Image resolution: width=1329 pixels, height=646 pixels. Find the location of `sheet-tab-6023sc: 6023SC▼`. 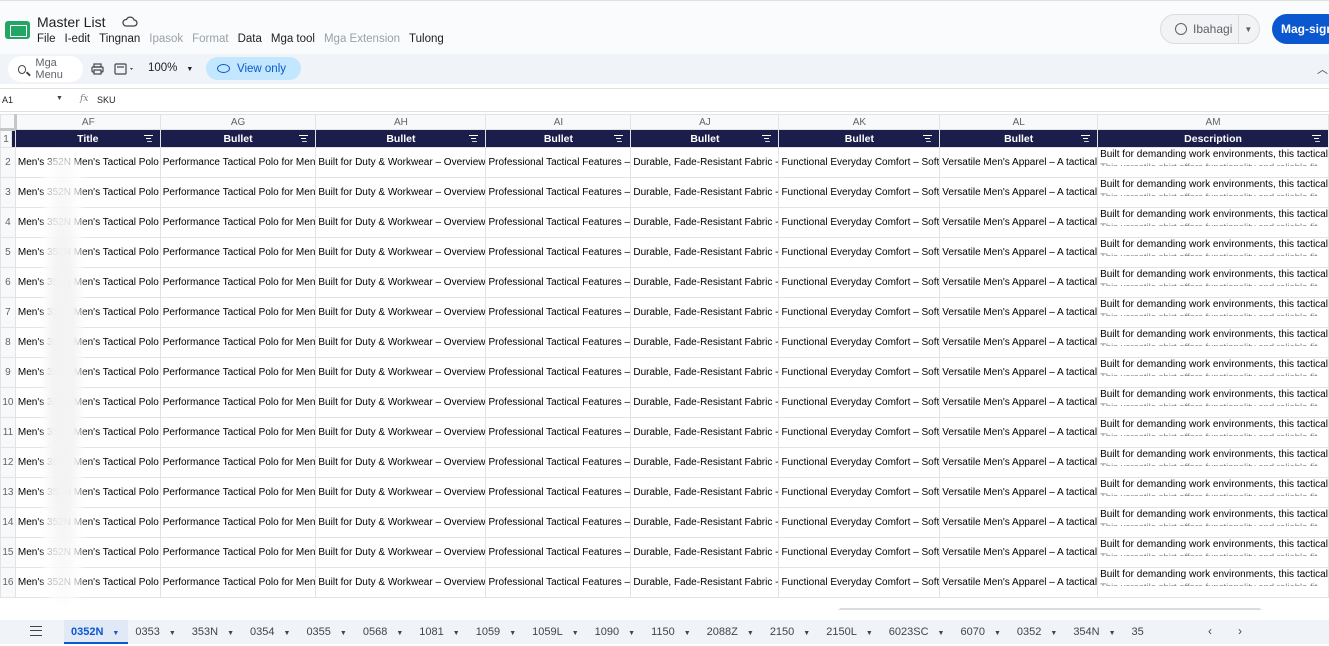

sheet-tab-6023sc: 6023SC▼ is located at coordinates (918, 632).